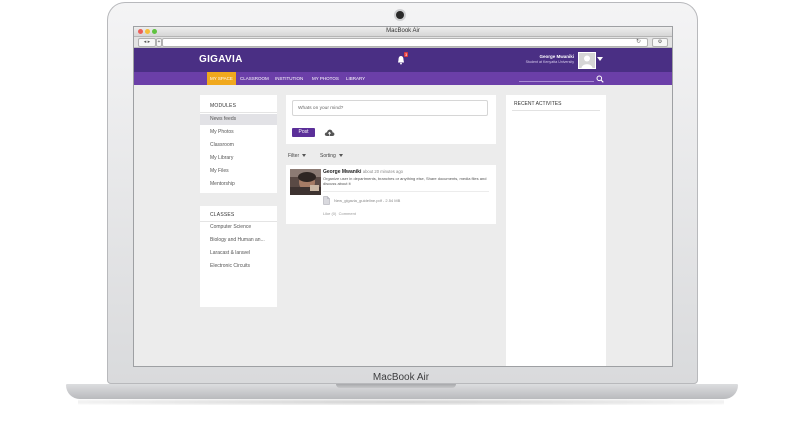 The width and height of the screenshot is (802, 440). Describe the element at coordinates (538, 104) in the screenshot. I see `recent-activities-heading: RECENT ACTIVITES` at that location.